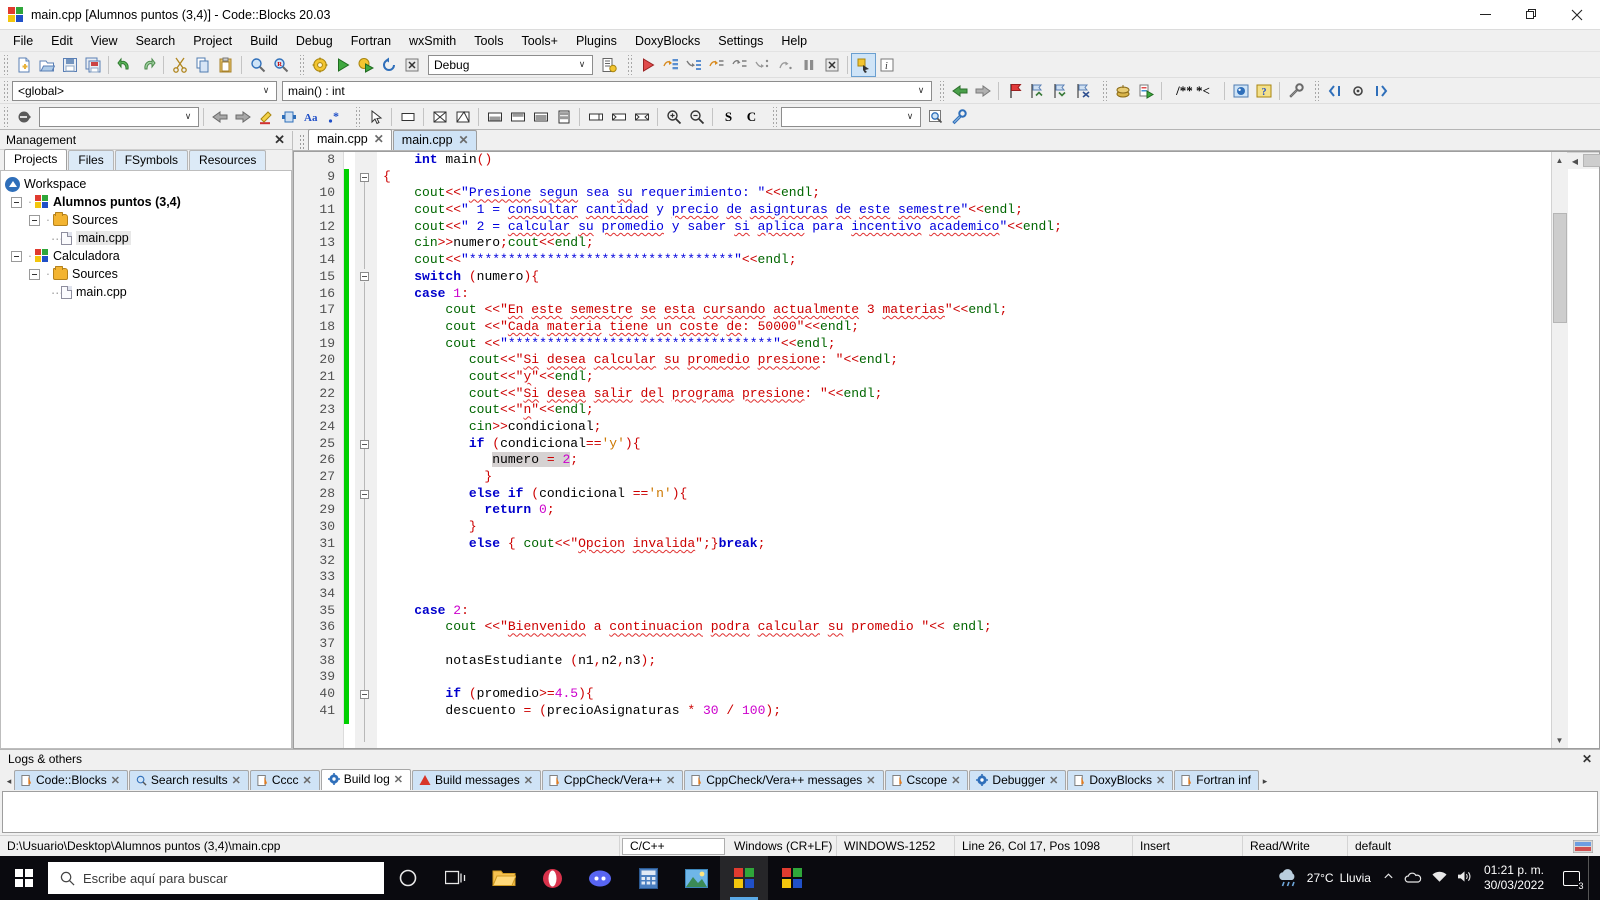  What do you see at coordinates (301, 142) in the screenshot?
I see `editor-tab-grip` at bounding box center [301, 142].